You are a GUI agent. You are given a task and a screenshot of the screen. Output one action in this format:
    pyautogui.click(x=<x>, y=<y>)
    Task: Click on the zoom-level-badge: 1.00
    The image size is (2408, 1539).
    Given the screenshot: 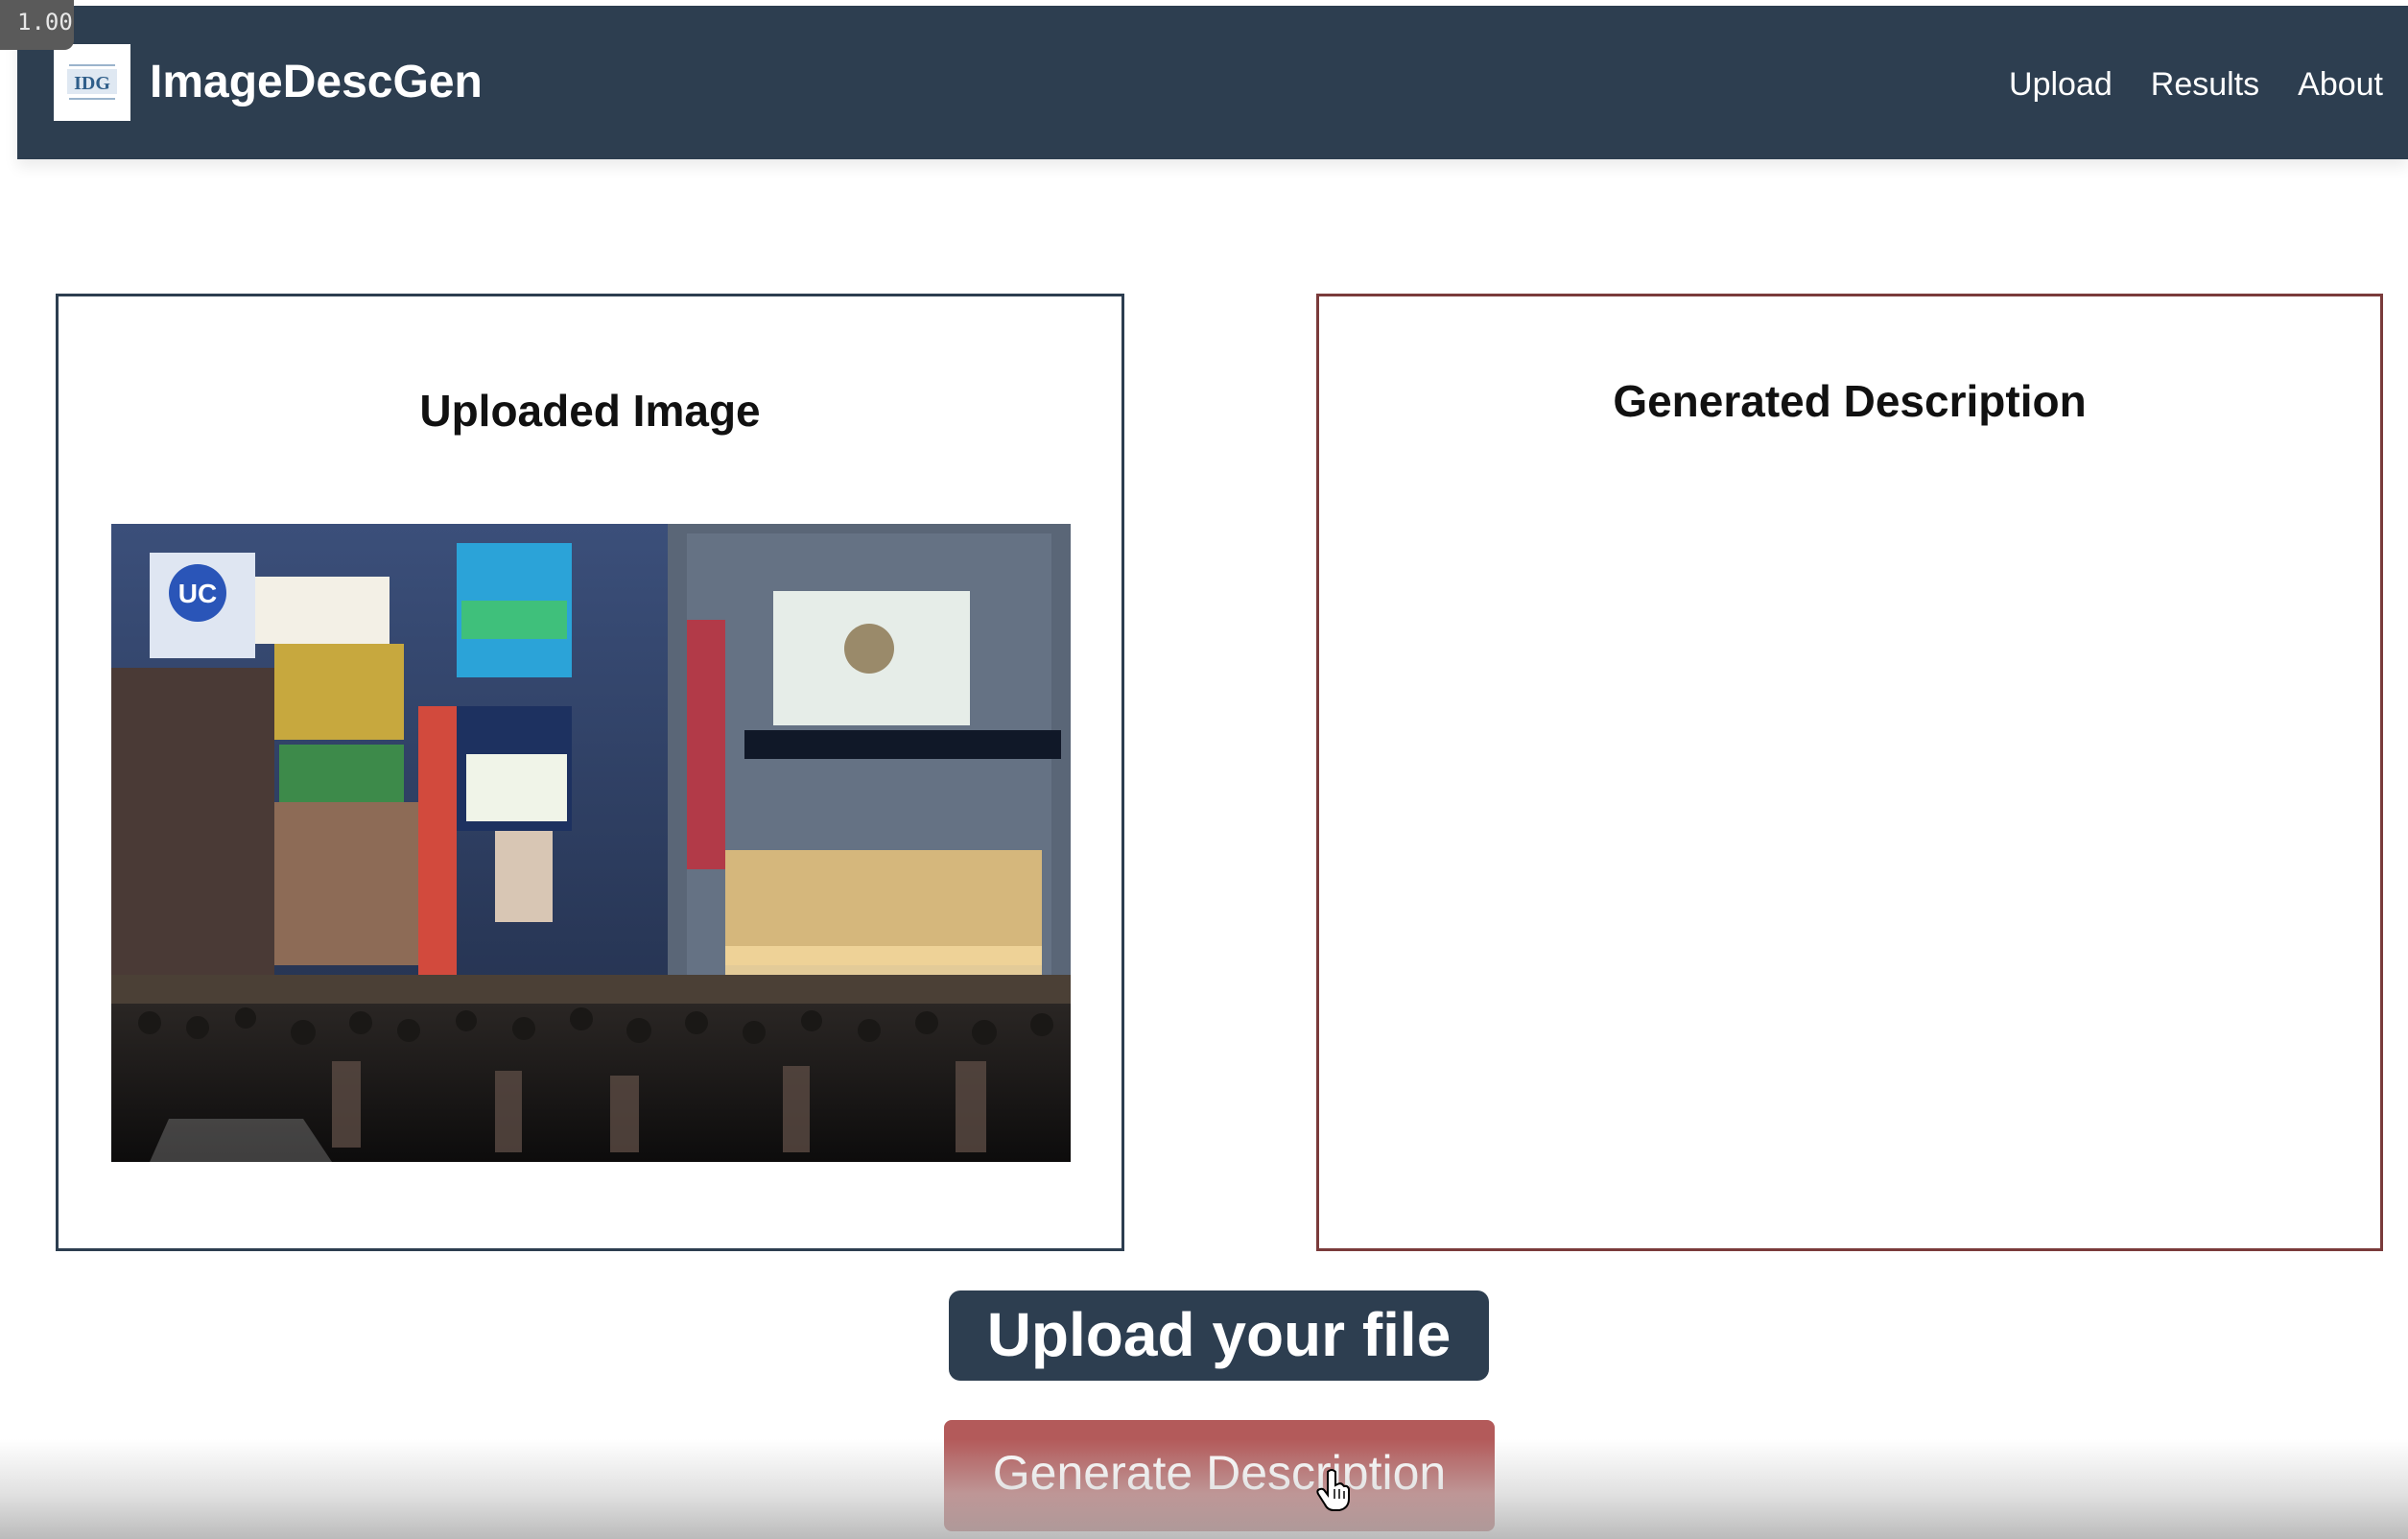 What is the action you would take?
    pyautogui.click(x=37, y=25)
    